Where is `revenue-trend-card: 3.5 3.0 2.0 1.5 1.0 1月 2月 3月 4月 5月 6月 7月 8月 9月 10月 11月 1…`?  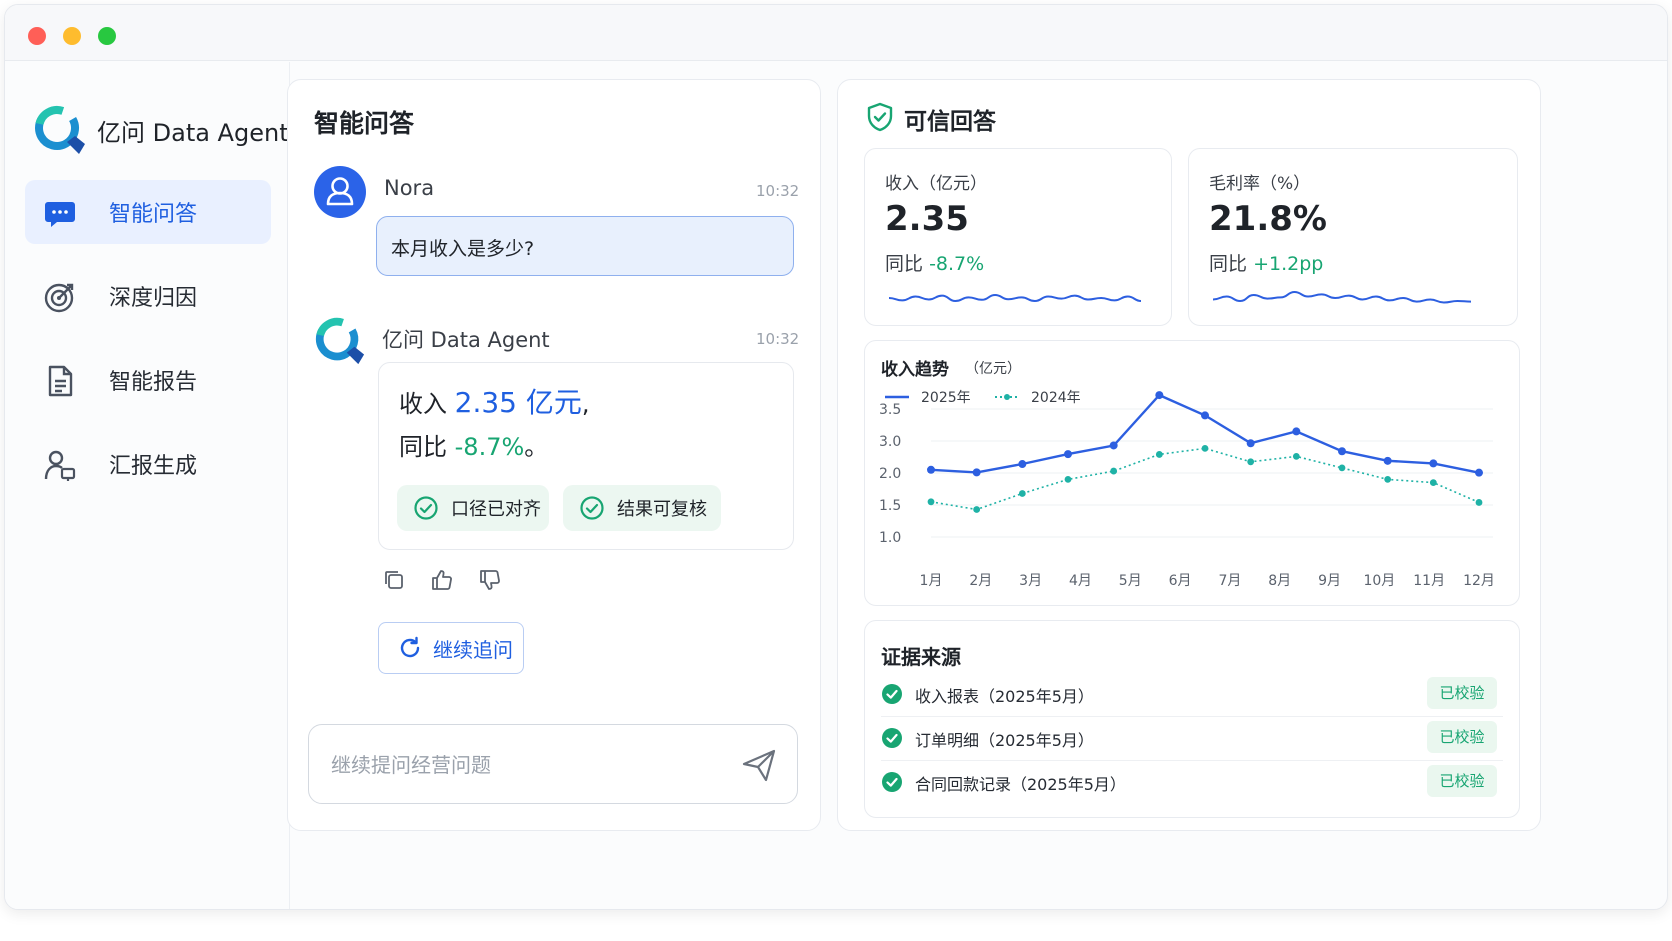 revenue-trend-card: 3.5 3.0 2.0 1.5 1.0 1月 2月 3月 4月 5月 6月 7月 8月 9月 10月 11月 1… is located at coordinates (1192, 473).